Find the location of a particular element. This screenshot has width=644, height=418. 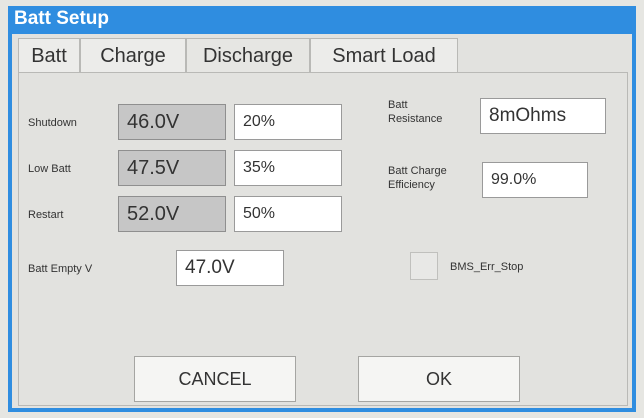

batt-charge-efficiency-label: Batt Charge Efficiency is located at coordinates (417, 178).